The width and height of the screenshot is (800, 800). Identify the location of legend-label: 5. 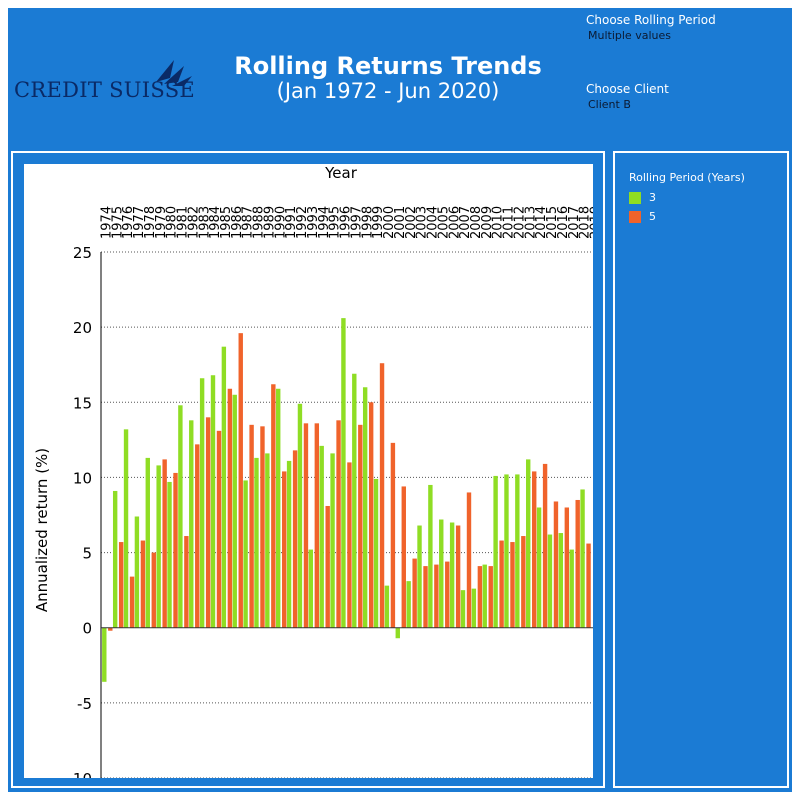
(652, 216).